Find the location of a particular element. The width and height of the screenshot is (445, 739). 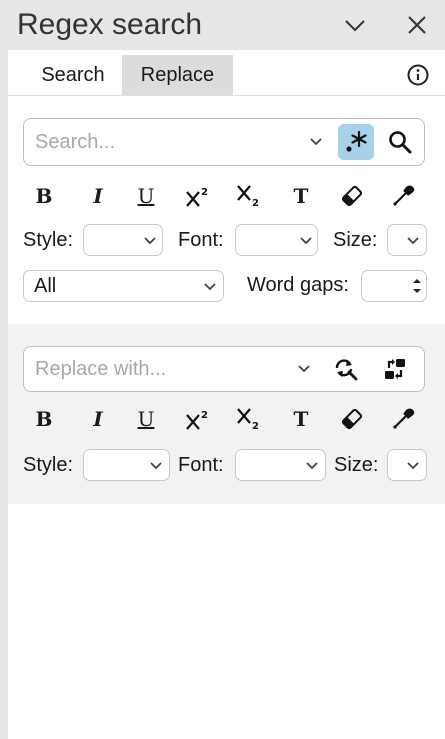

close-icon is located at coordinates (417, 25).